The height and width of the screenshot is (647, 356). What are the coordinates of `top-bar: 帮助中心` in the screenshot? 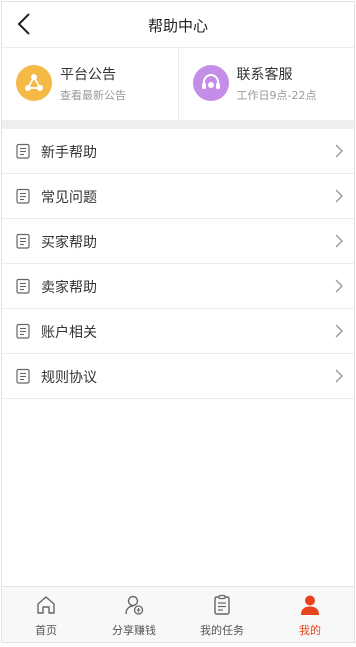 It's located at (178, 25).